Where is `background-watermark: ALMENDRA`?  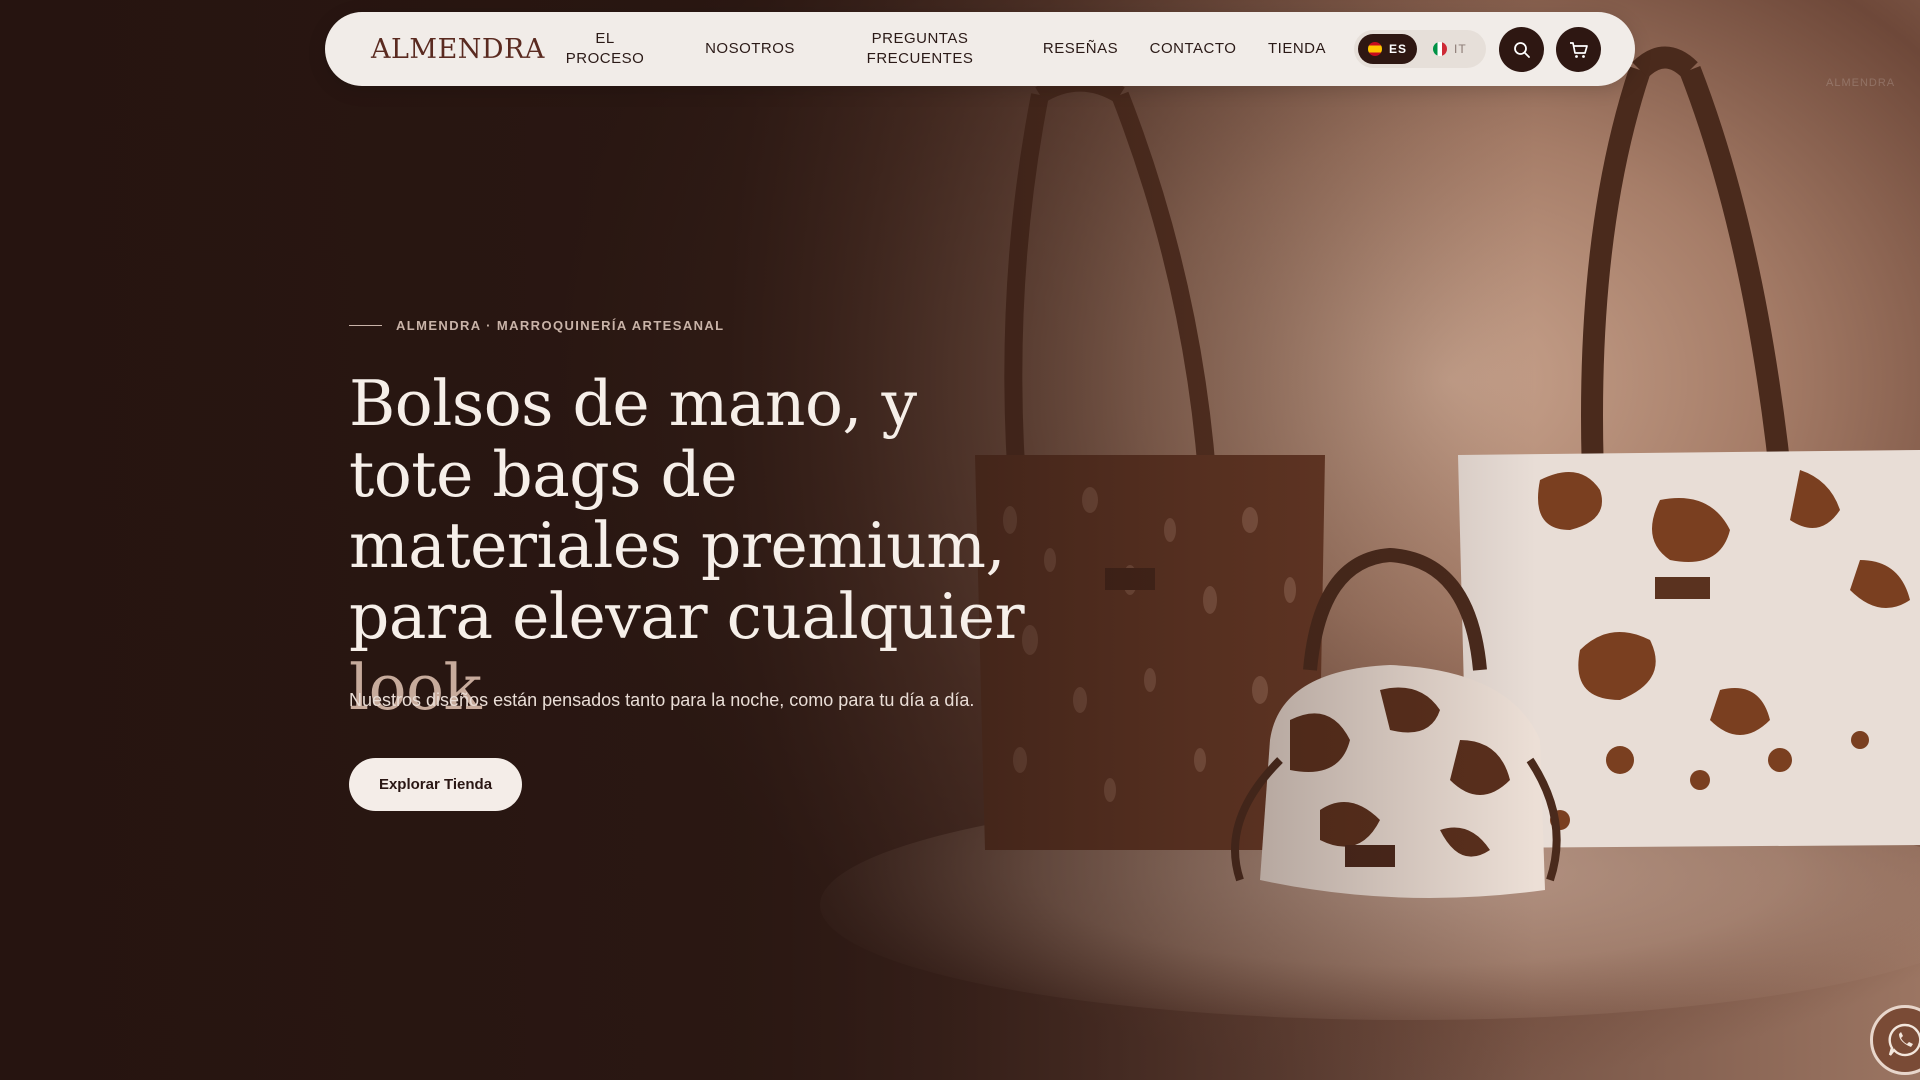
background-watermark: ALMENDRA is located at coordinates (1861, 83).